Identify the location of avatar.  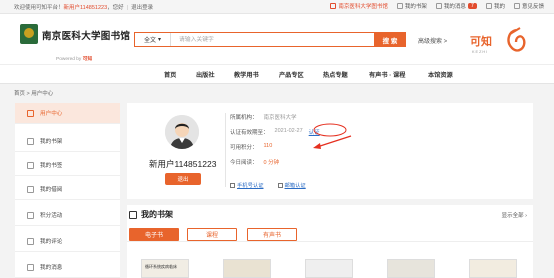
(182, 132).